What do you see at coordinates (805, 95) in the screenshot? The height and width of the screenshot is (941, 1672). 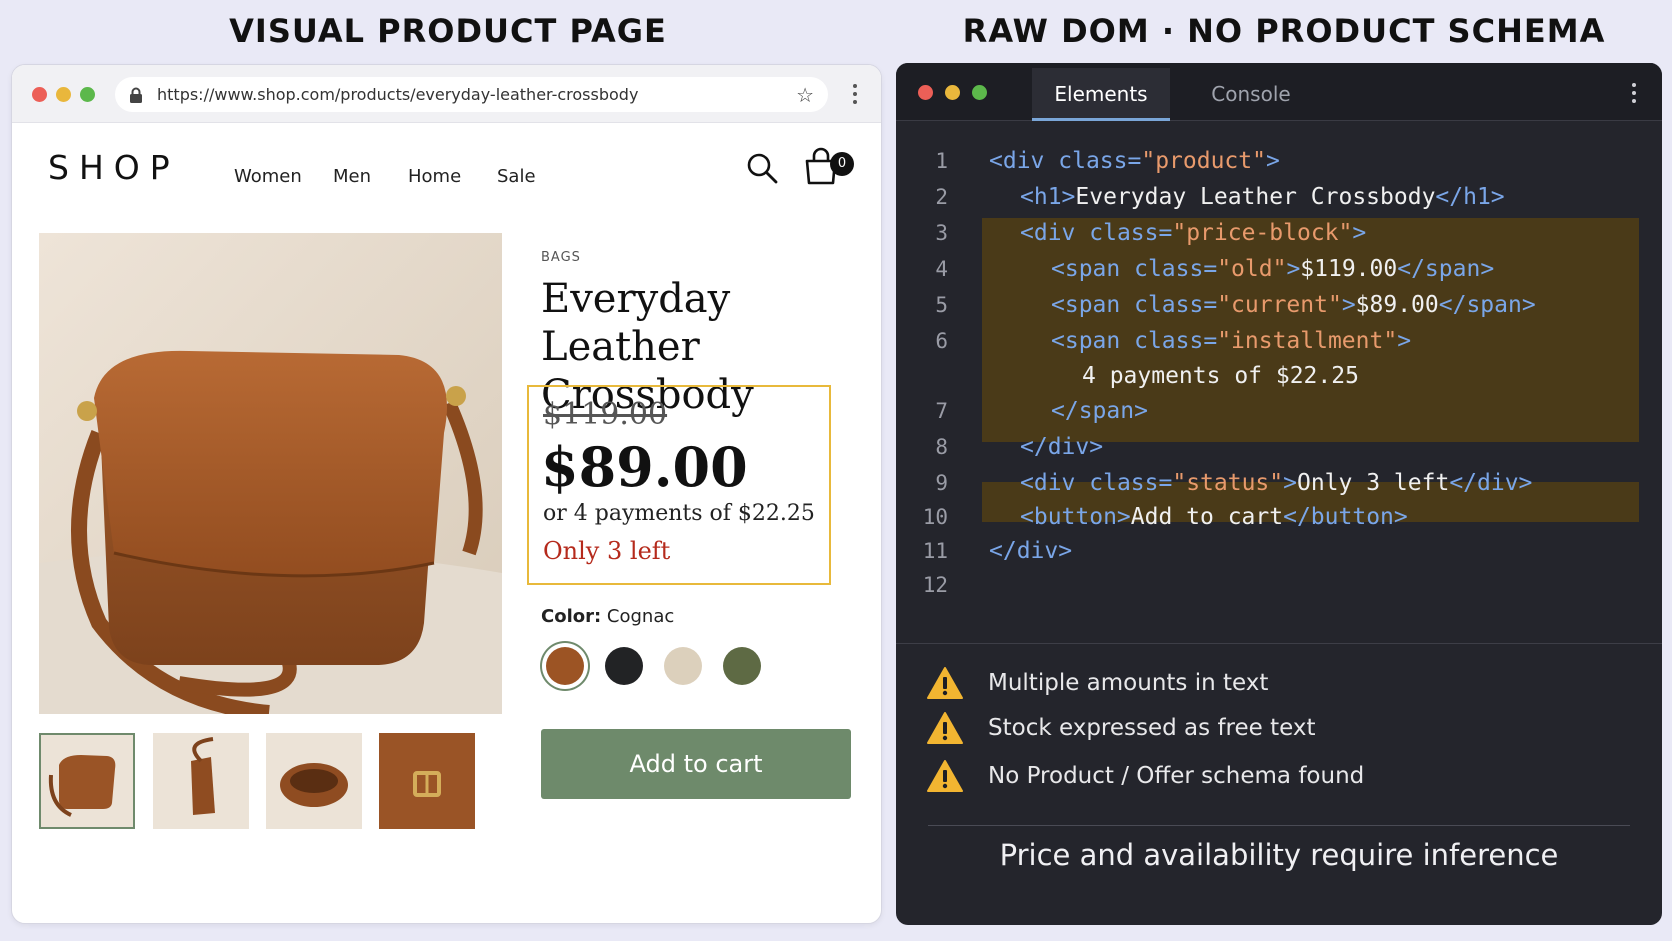 I see `bookmark-star-icon: ☆` at bounding box center [805, 95].